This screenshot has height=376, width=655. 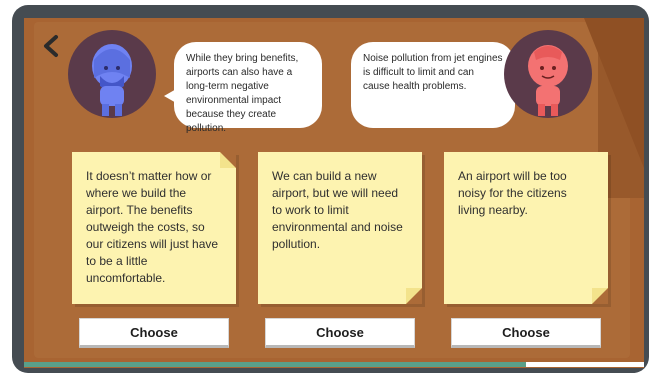 What do you see at coordinates (171, 96) in the screenshot?
I see `blue-bubble-tail` at bounding box center [171, 96].